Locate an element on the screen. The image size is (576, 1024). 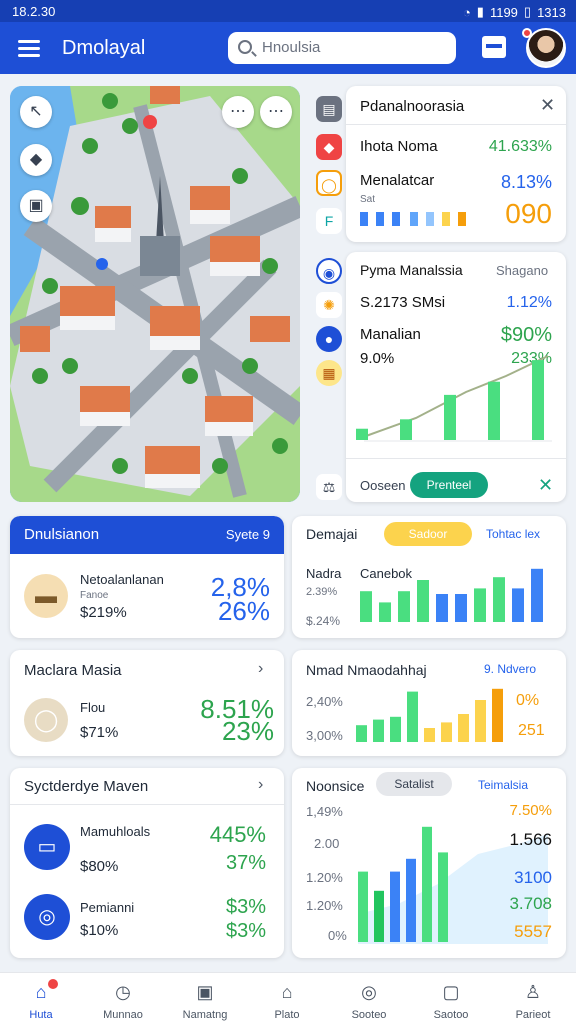
series-label: Nadra is located at coordinates (324, 573).